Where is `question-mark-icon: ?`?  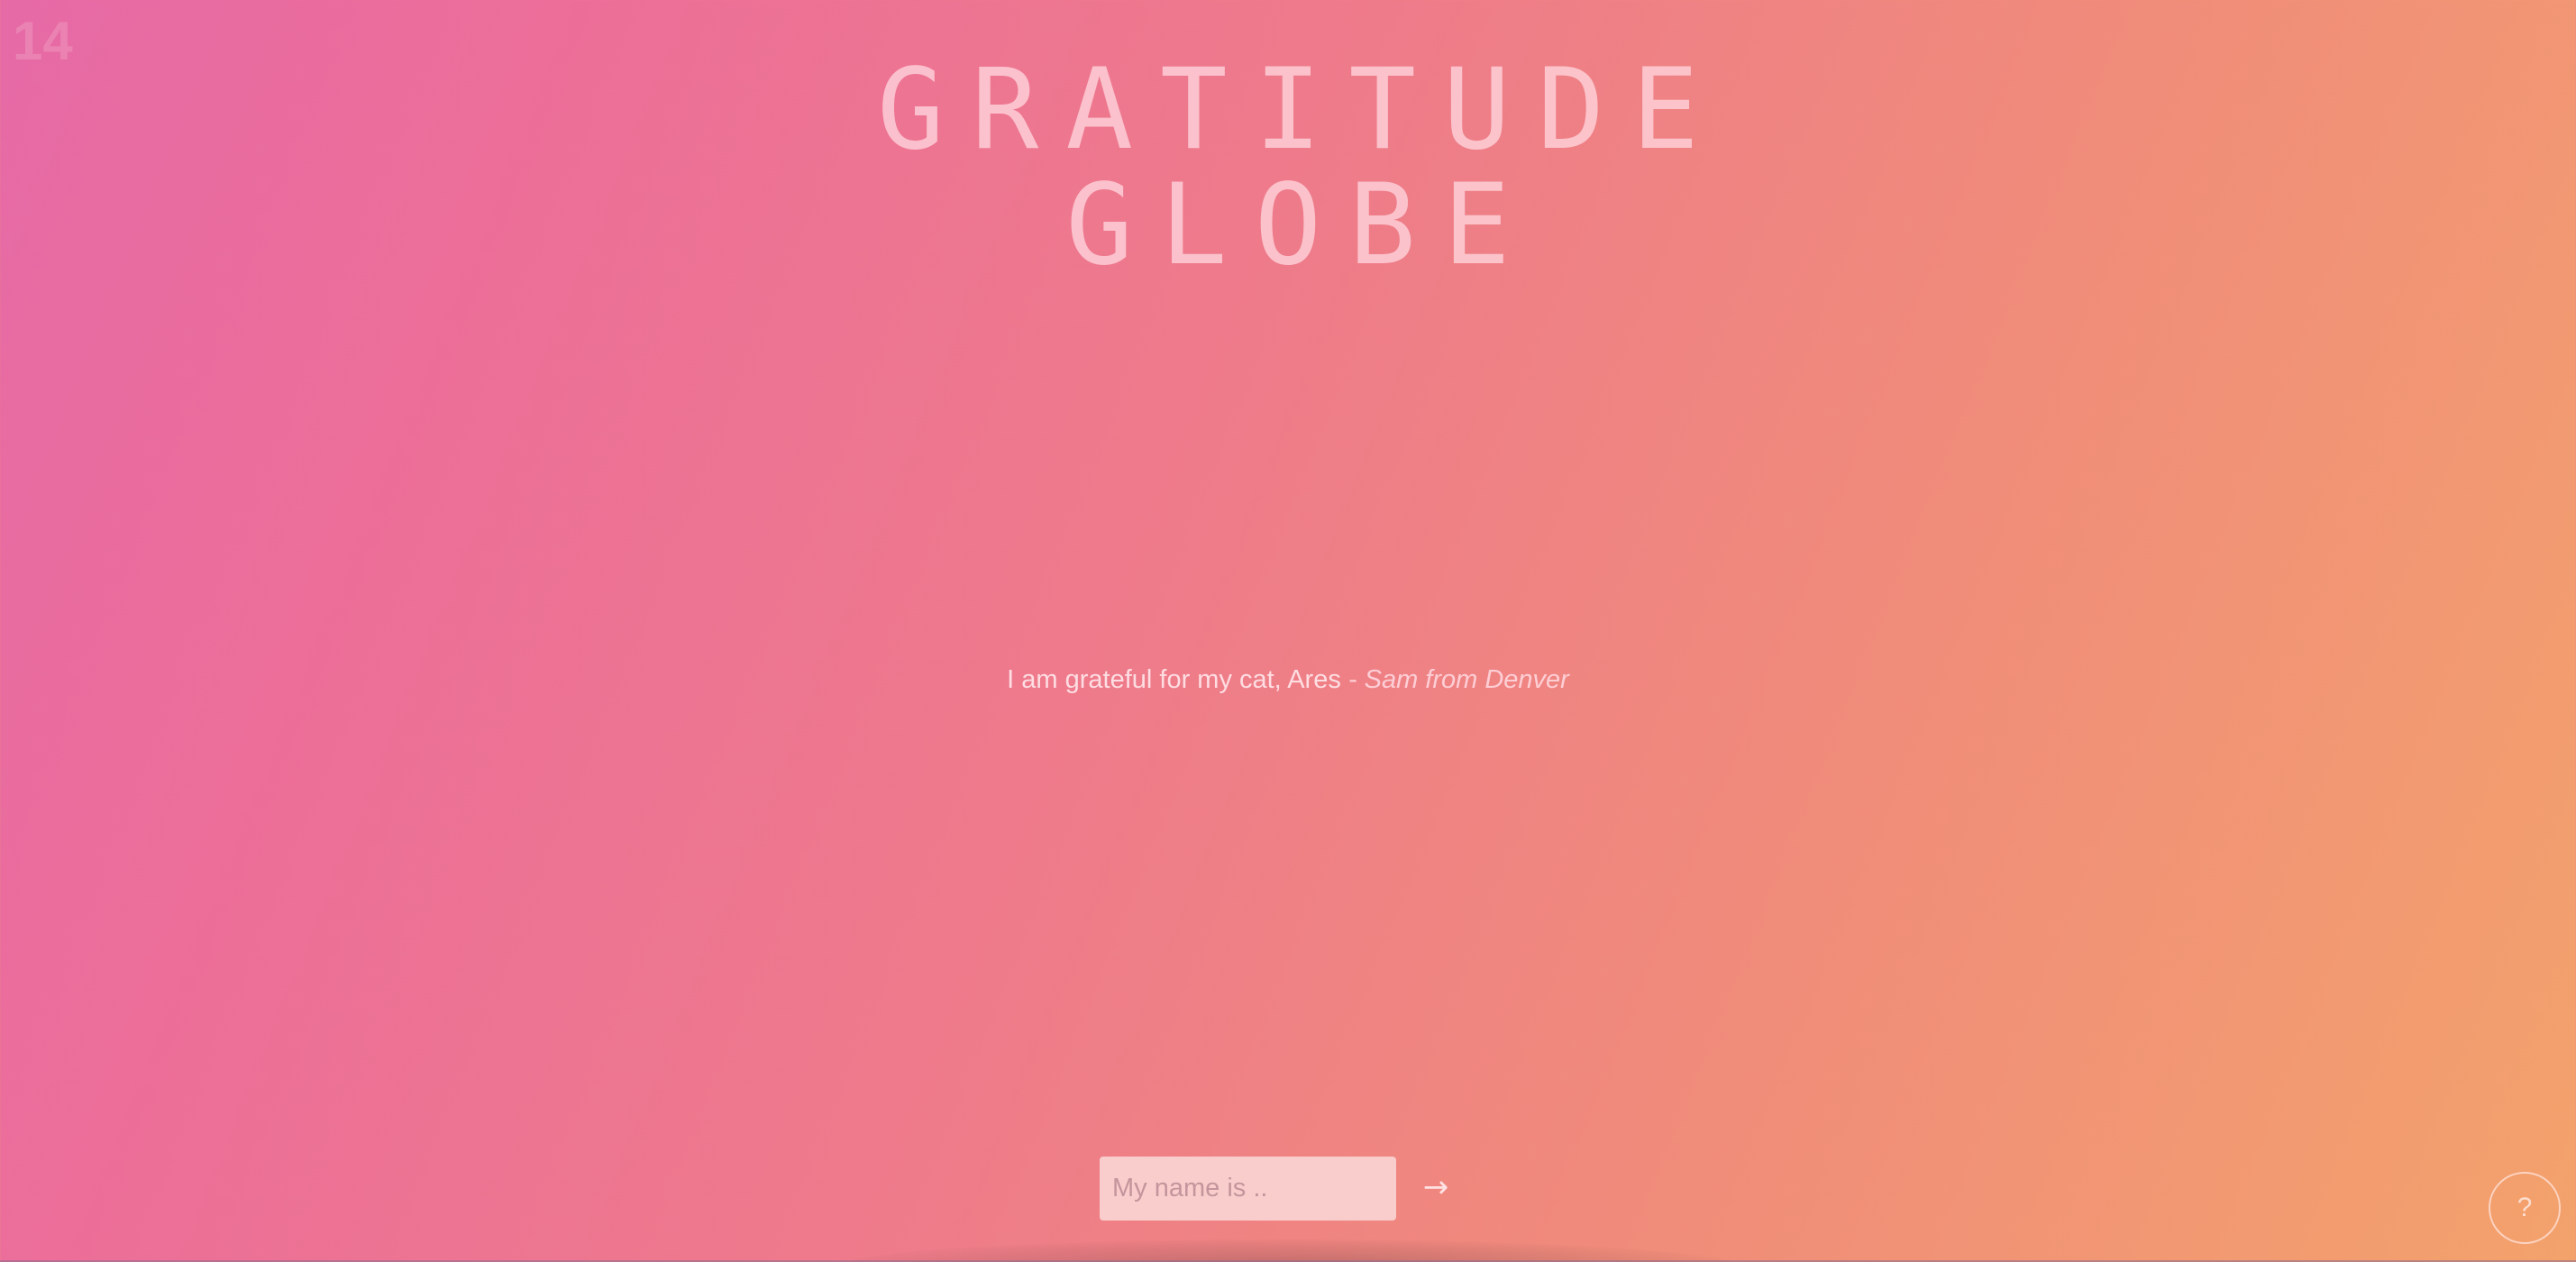 question-mark-icon: ? is located at coordinates (2525, 1208).